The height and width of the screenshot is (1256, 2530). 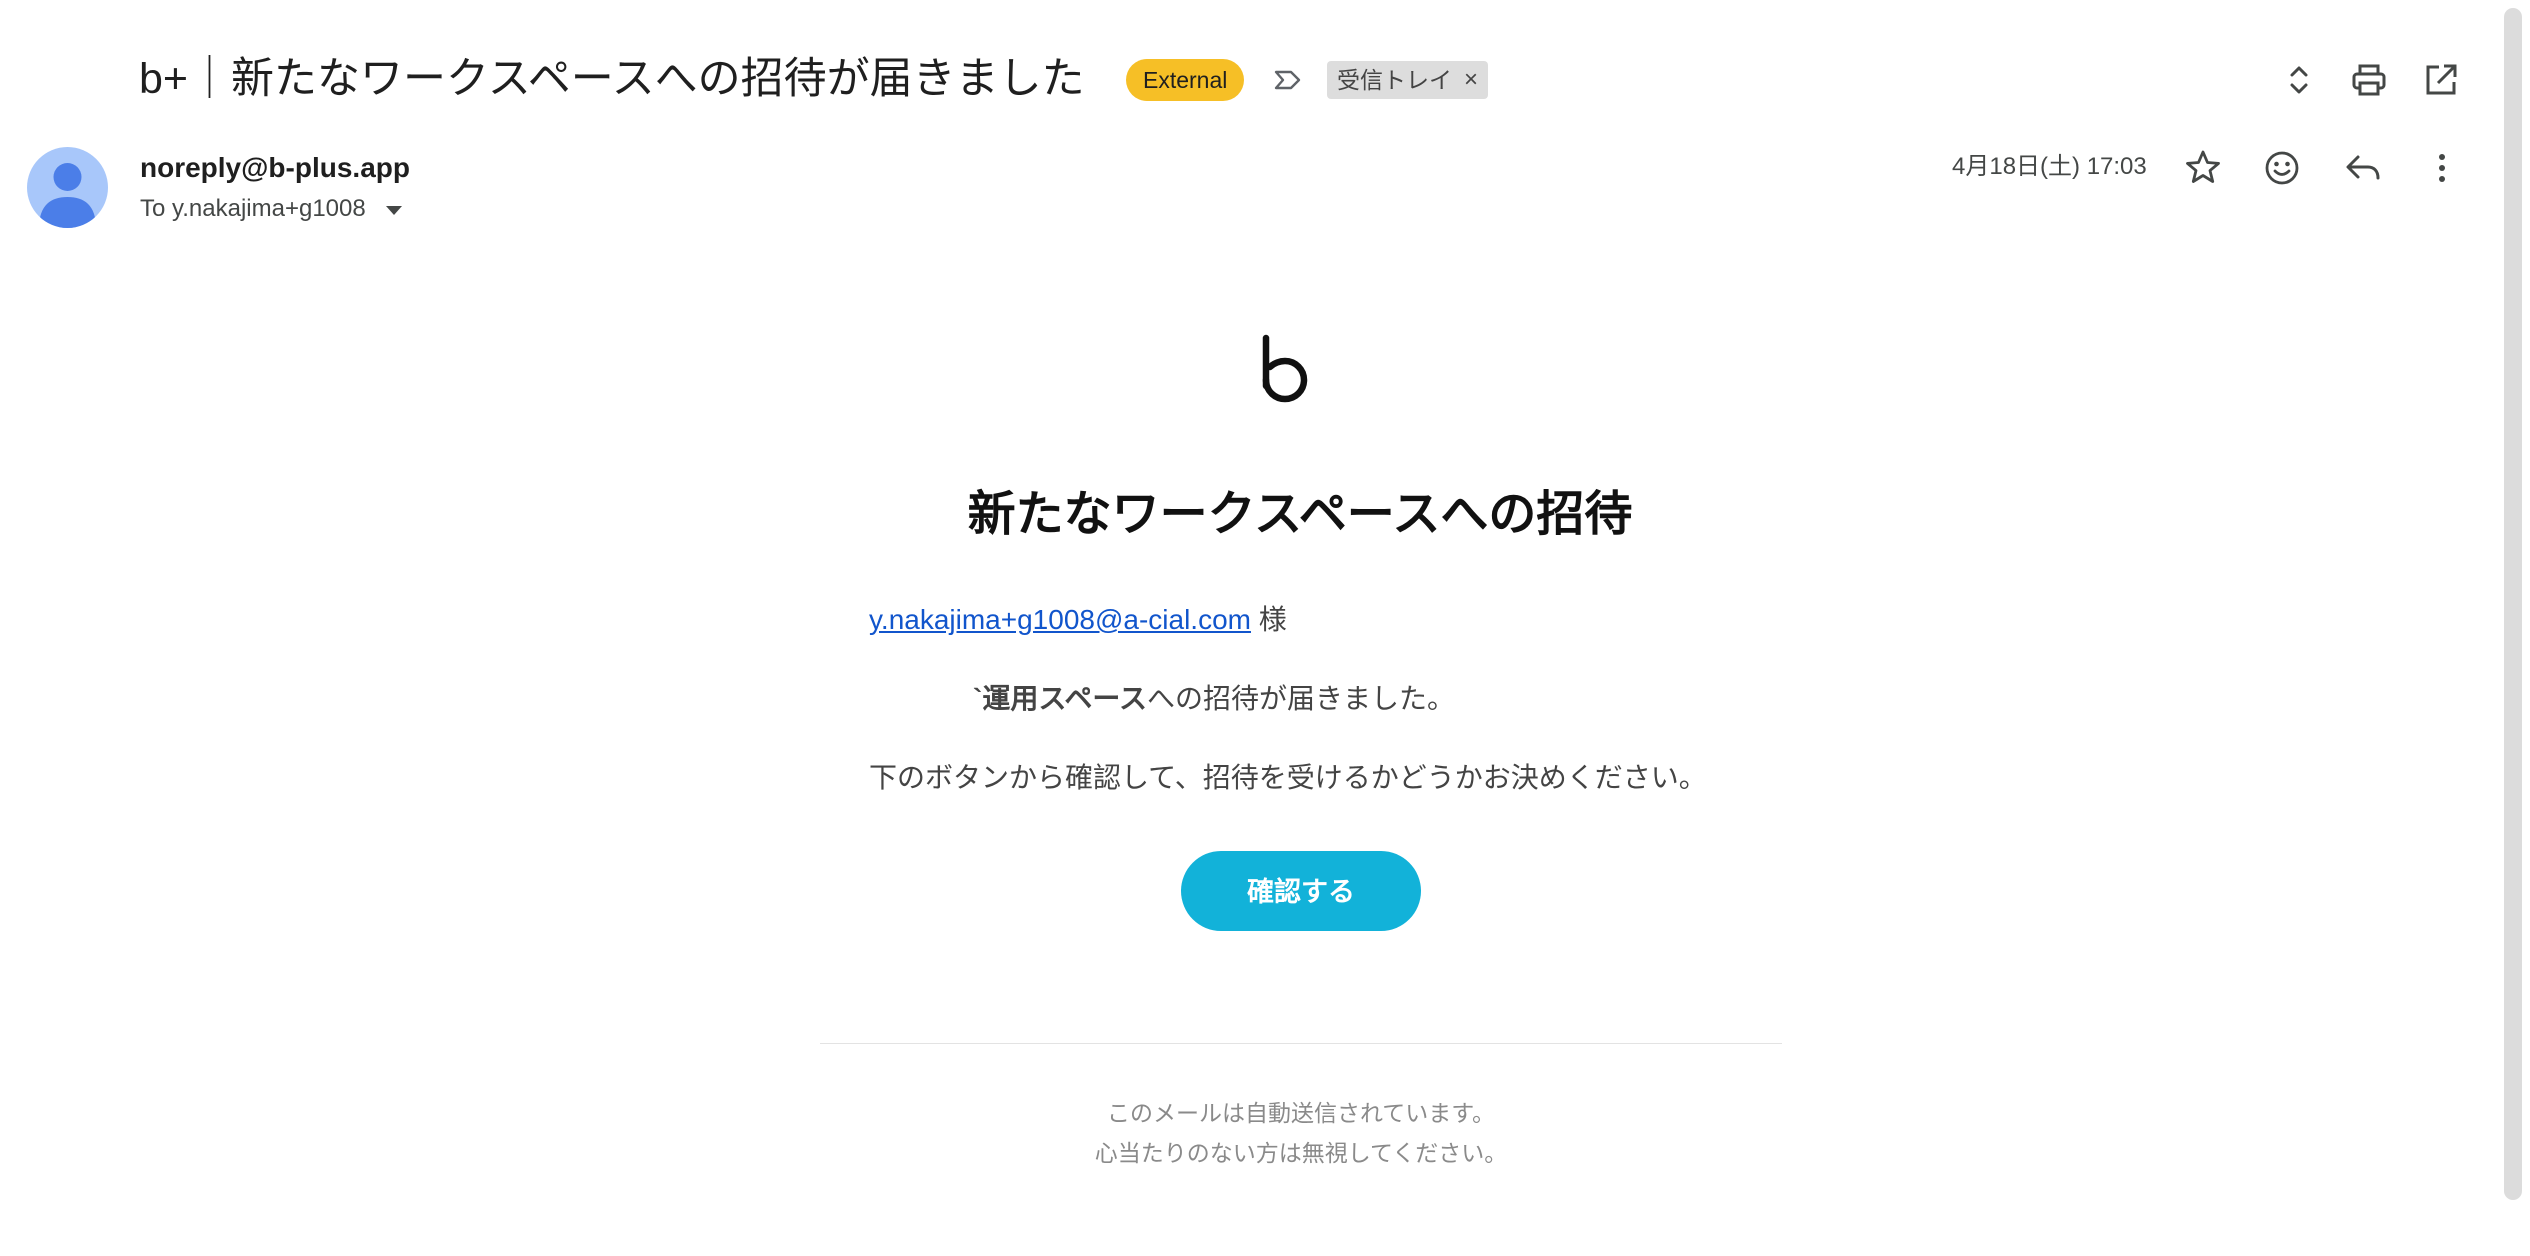 What do you see at coordinates (1185, 80) in the screenshot?
I see `external-badge: External` at bounding box center [1185, 80].